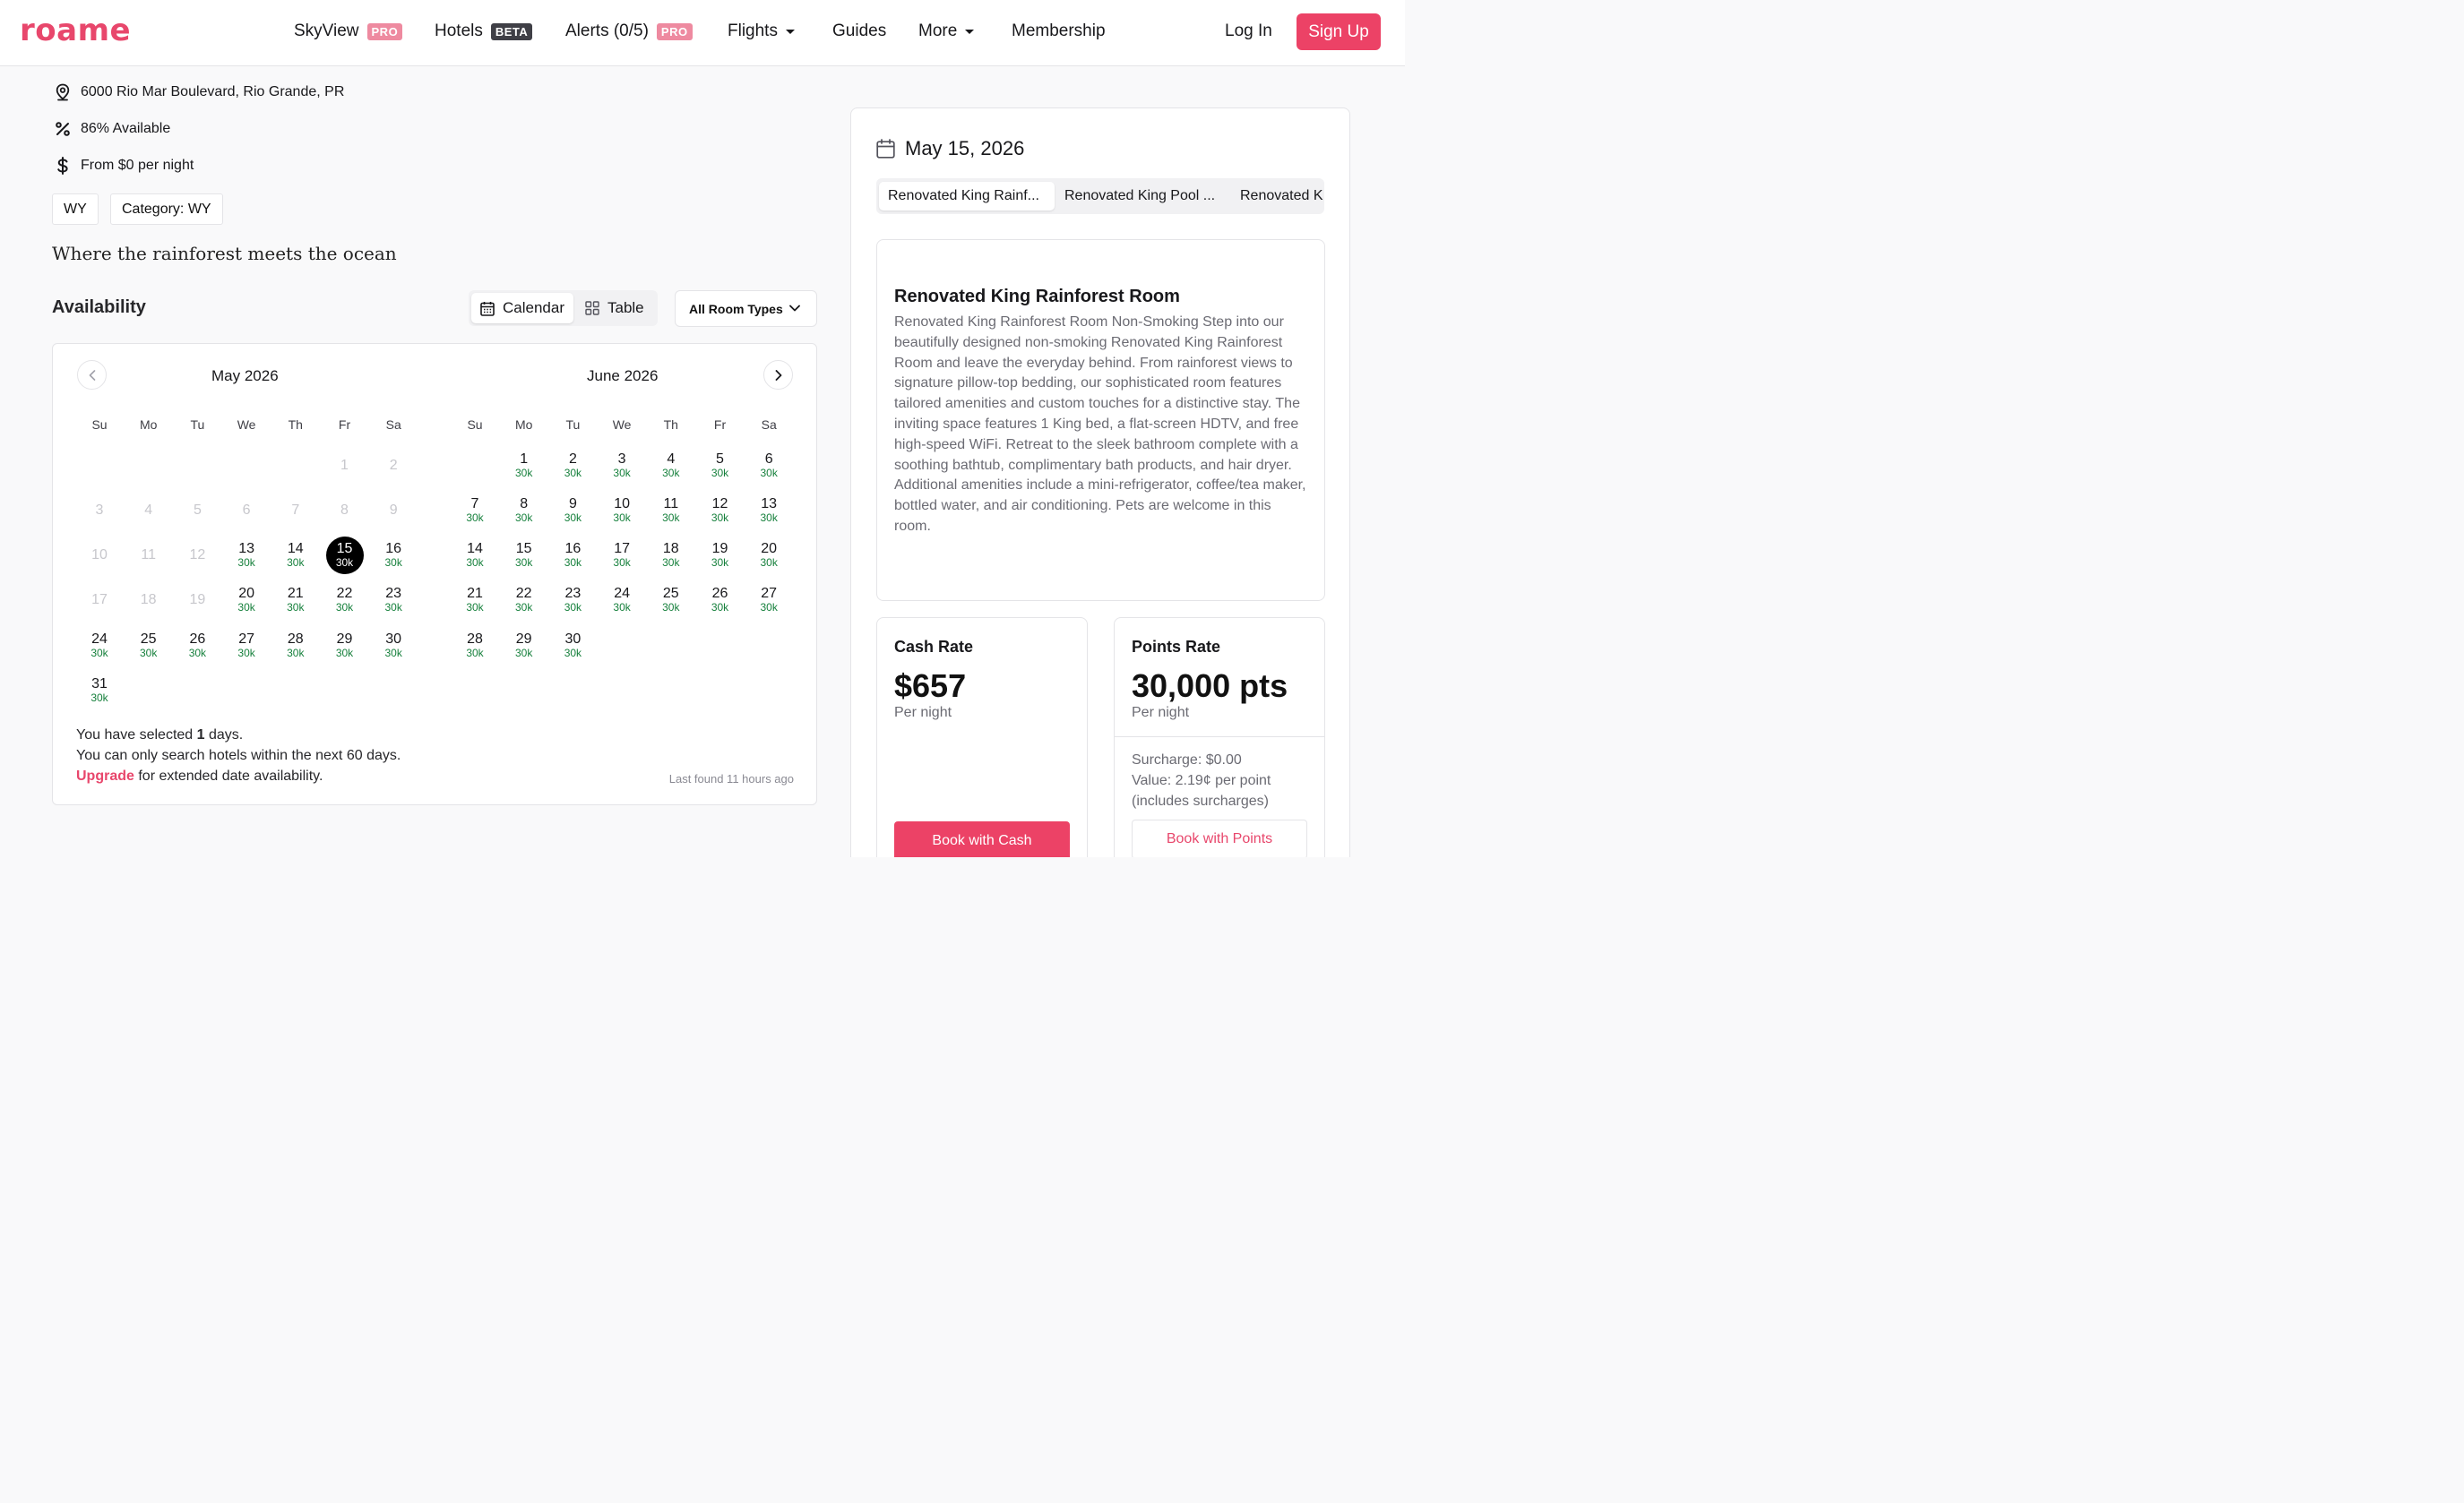 This screenshot has height=1503, width=2464. What do you see at coordinates (524, 465) in the screenshot?
I see `calendar-day: 1 30k` at bounding box center [524, 465].